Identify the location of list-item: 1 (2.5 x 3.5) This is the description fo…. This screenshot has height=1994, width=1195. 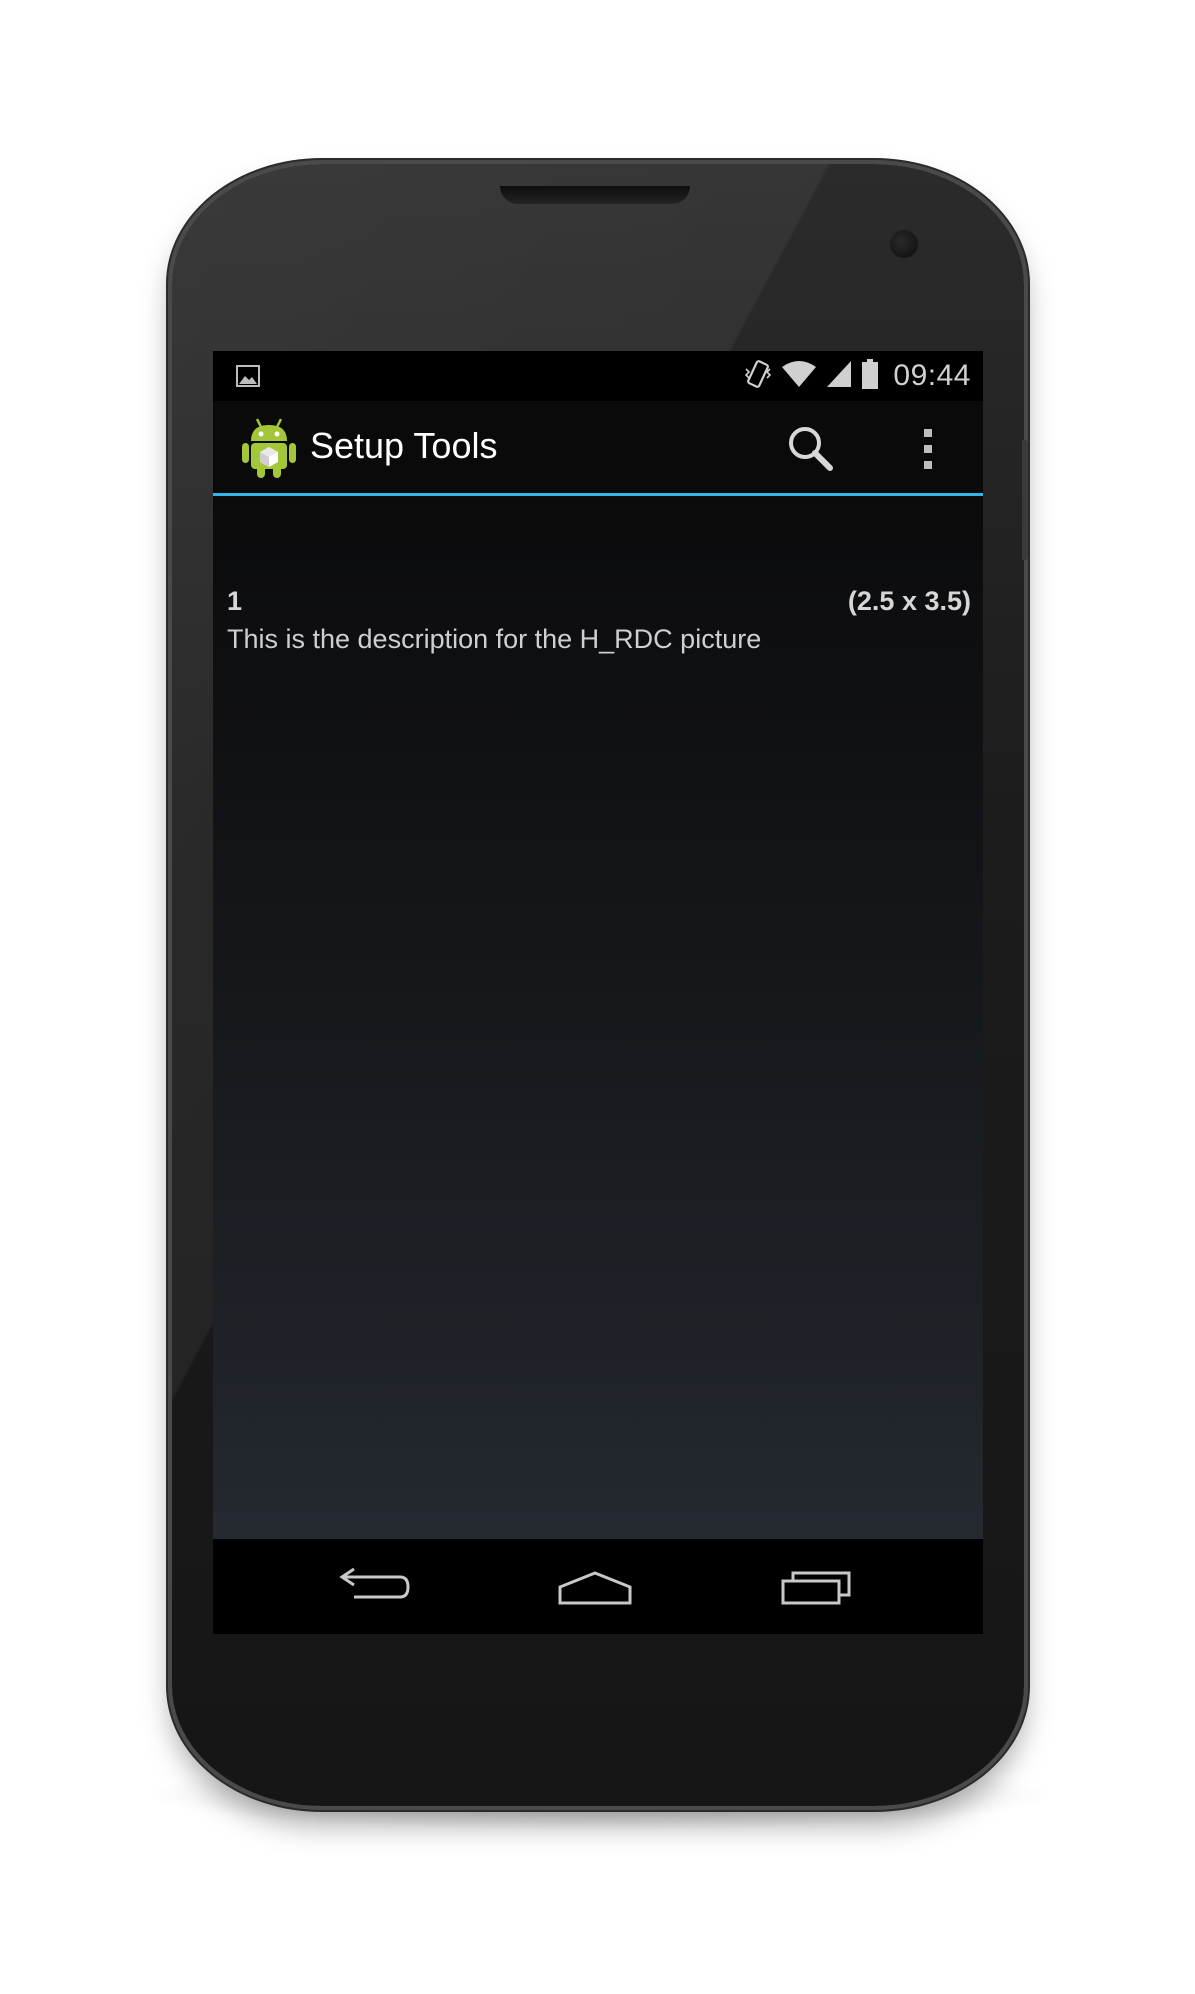
(599, 631).